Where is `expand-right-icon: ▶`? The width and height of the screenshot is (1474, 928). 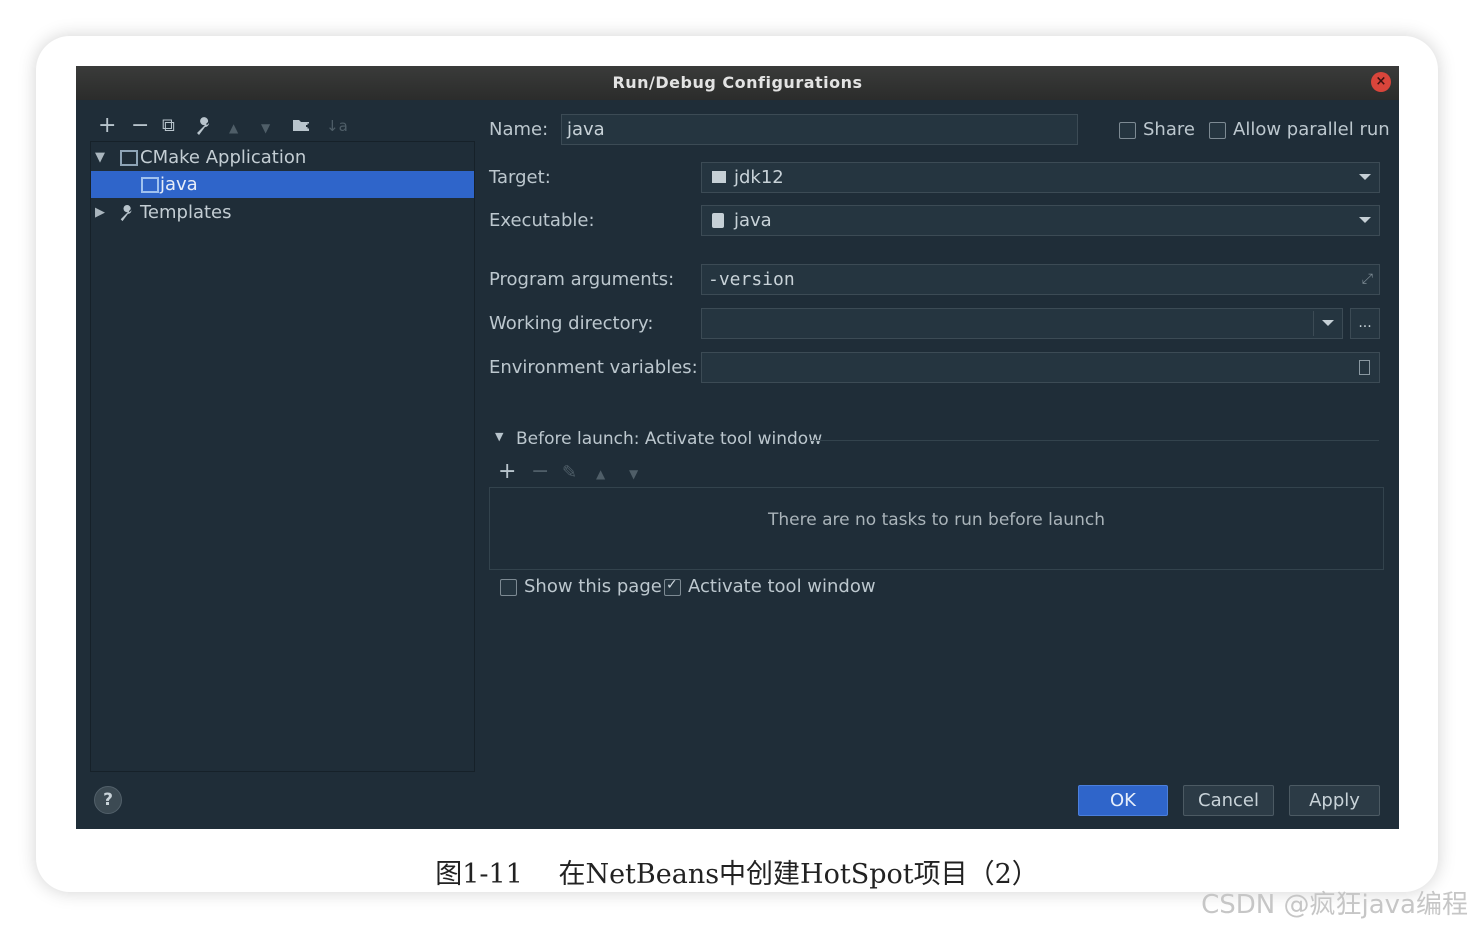 expand-right-icon: ▶ is located at coordinates (100, 212).